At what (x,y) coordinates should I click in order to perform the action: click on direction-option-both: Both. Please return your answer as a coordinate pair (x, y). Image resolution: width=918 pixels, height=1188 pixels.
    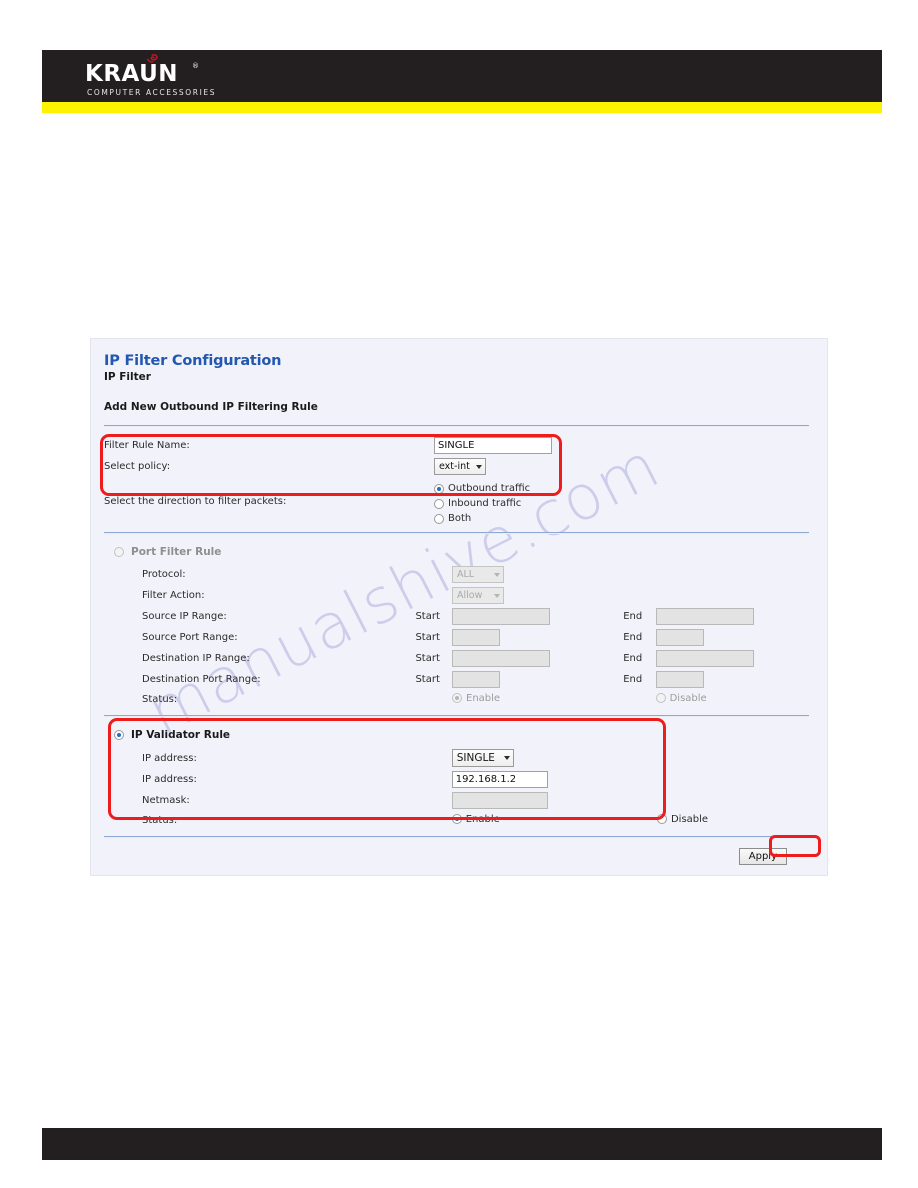
    Looking at the image, I should click on (621, 518).